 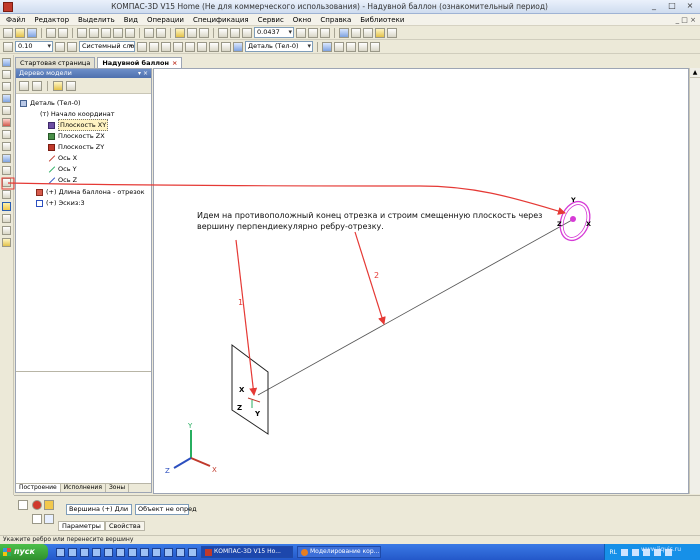 I want to click on annotation-line-2: вершину перпендиекулярно ребру-отрезку., so click(x=290, y=226).